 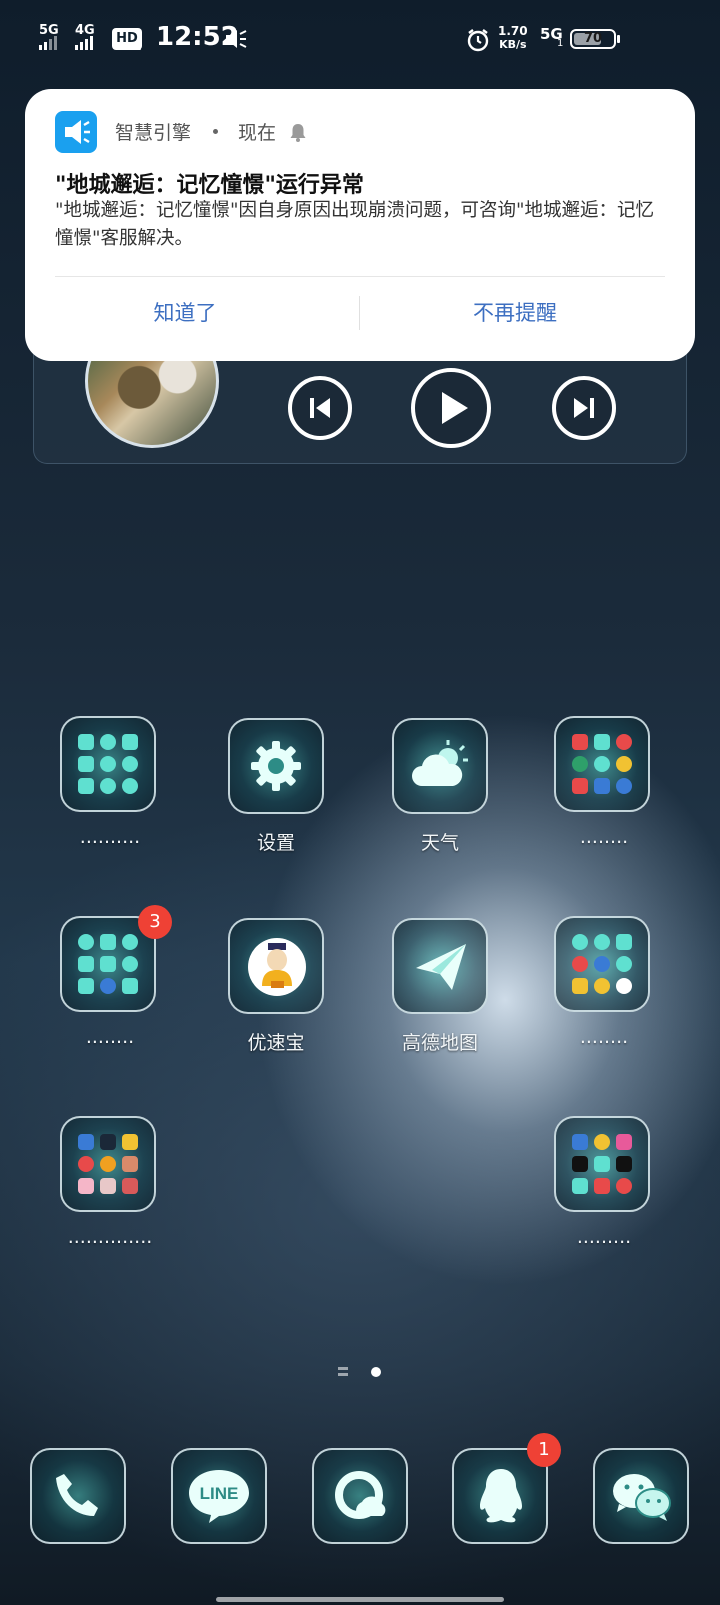 I want to click on notification-time: 现在, so click(x=257, y=133).